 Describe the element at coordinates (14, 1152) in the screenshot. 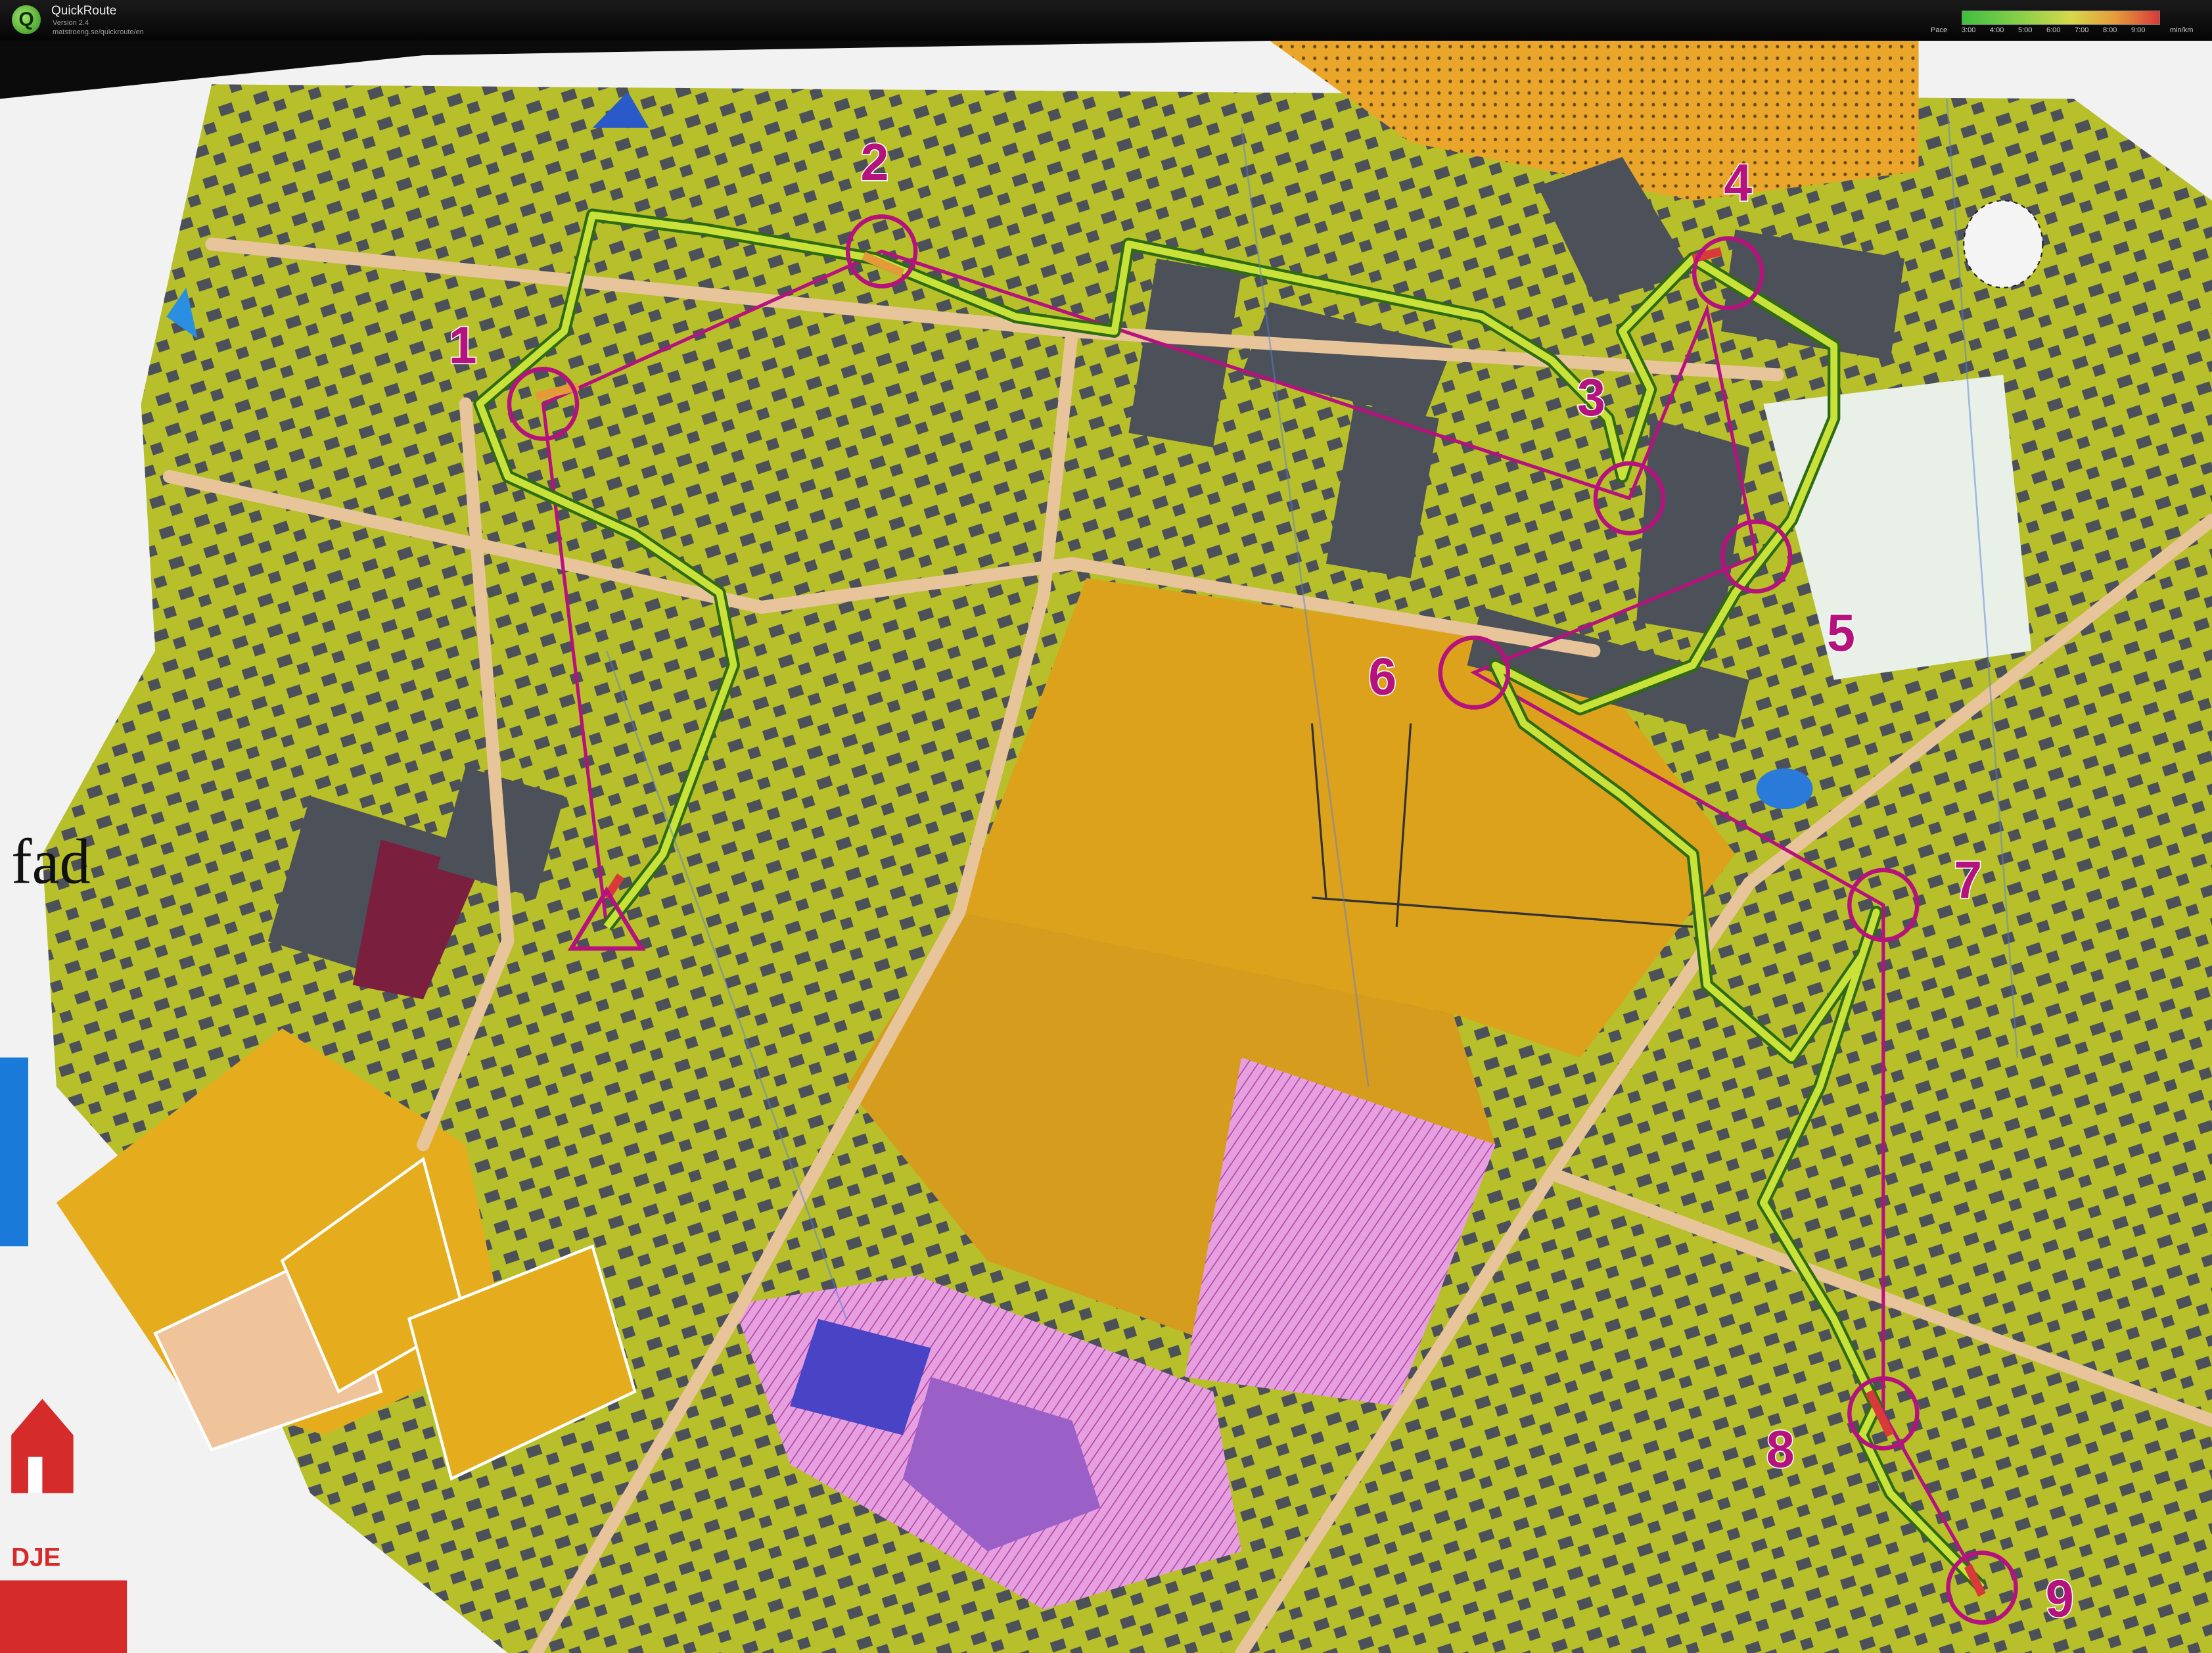

I see `map-edge-blue-mark` at that location.